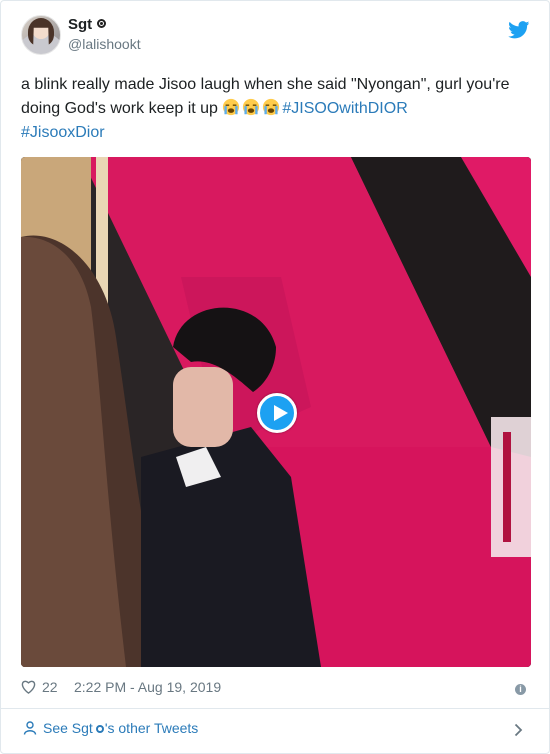 The width and height of the screenshot is (550, 754). I want to click on person-icon, so click(30, 728).